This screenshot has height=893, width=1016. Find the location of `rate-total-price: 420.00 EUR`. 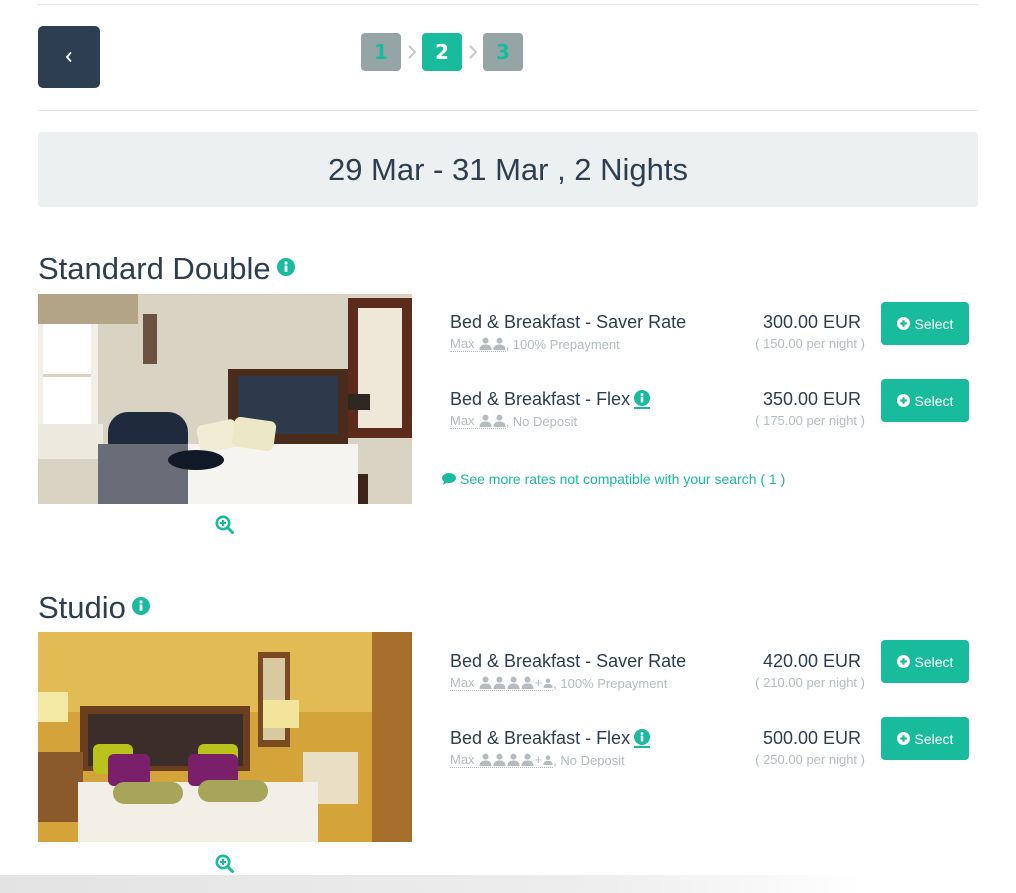

rate-total-price: 420.00 EUR is located at coordinates (811, 661).